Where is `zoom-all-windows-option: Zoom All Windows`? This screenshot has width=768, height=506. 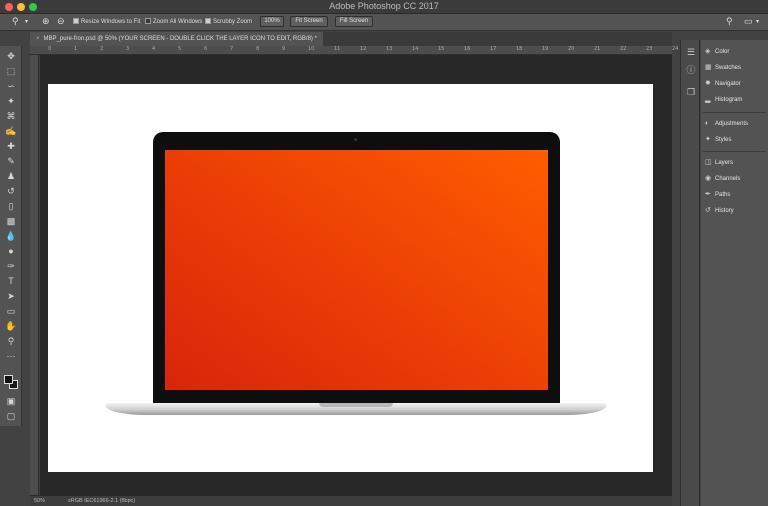
zoom-all-windows-option: Zoom All Windows is located at coordinates (173, 22).